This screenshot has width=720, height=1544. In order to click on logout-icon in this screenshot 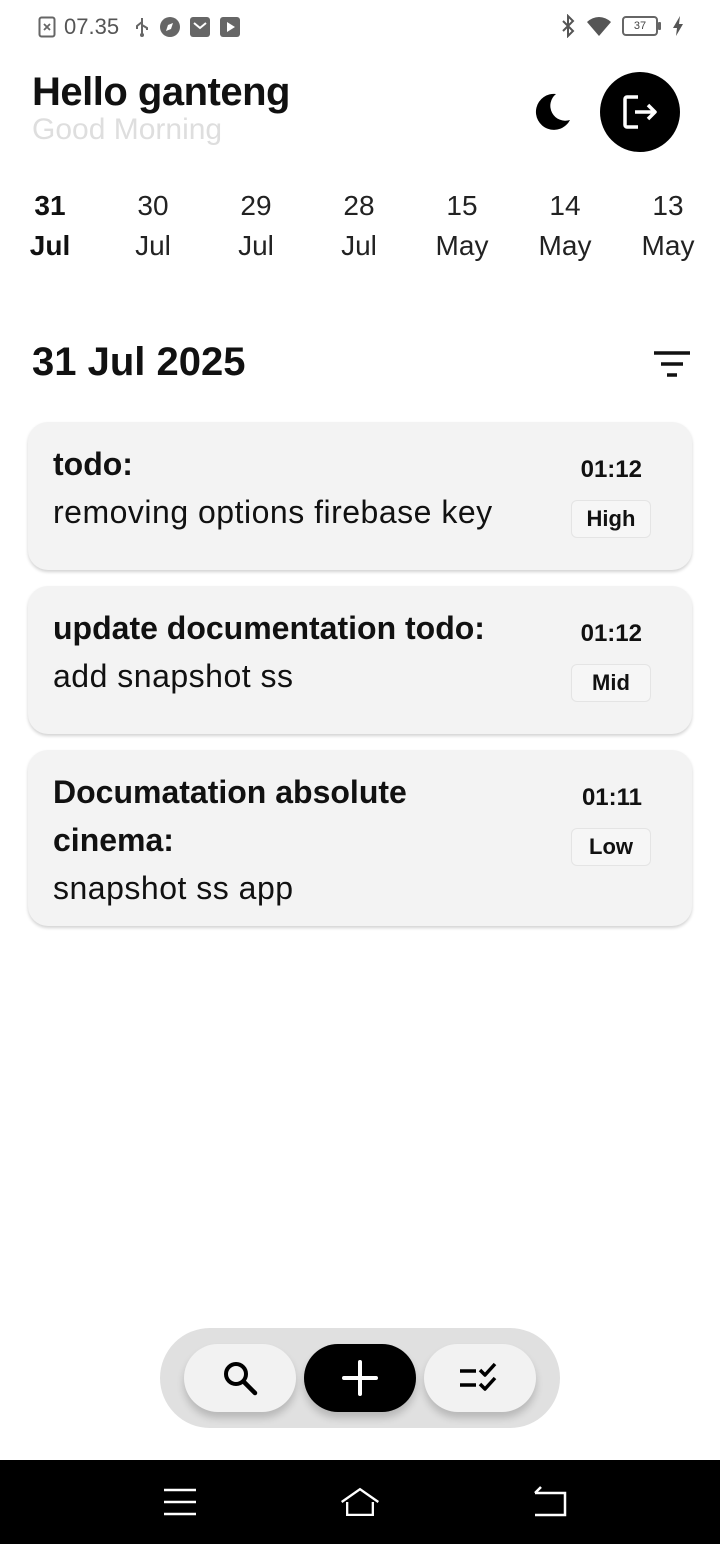, I will do `click(640, 112)`.